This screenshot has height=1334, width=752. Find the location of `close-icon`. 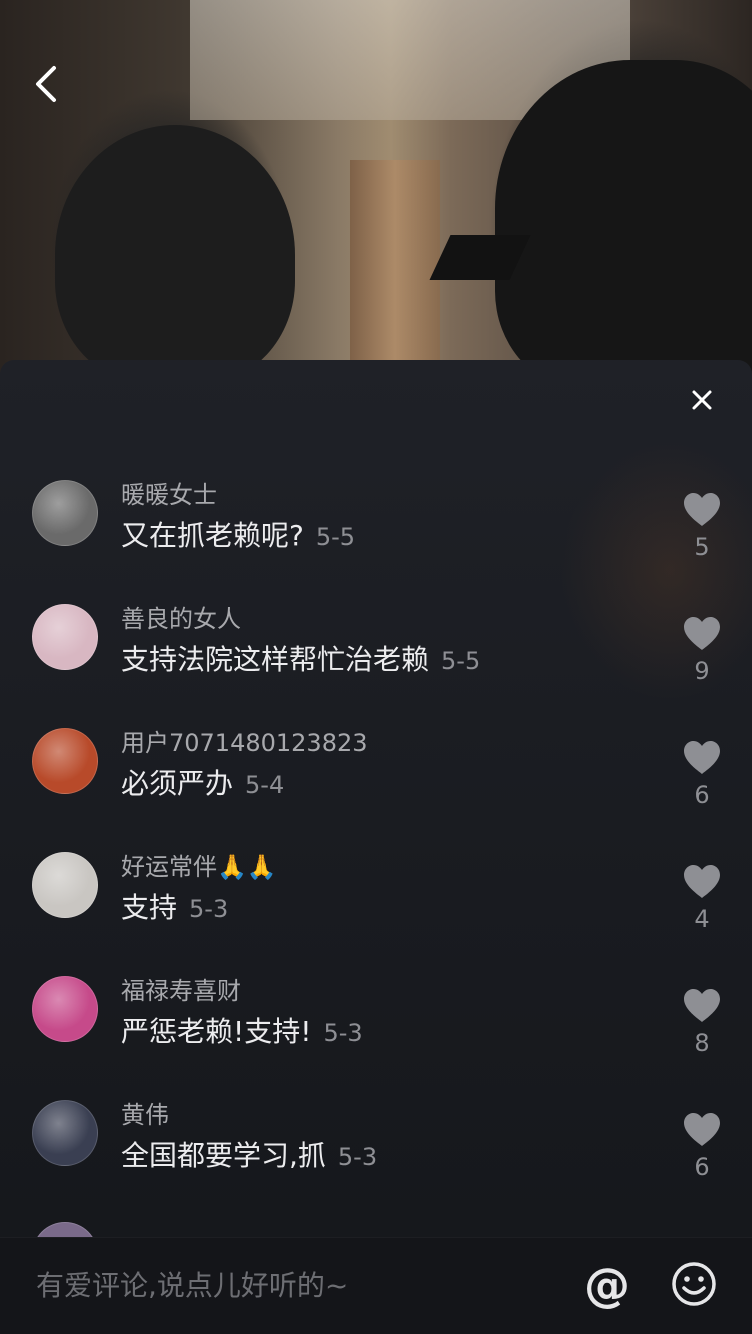

close-icon is located at coordinates (702, 400).